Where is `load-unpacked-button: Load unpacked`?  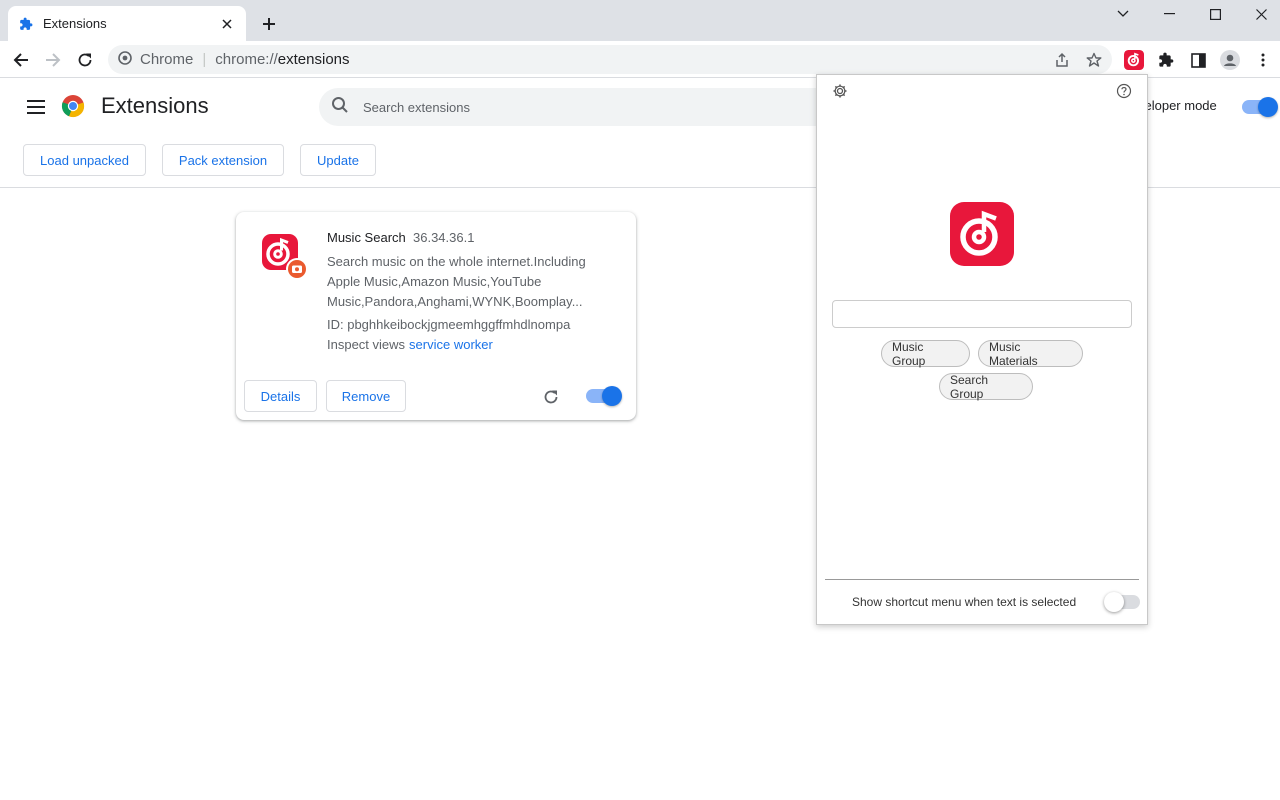 load-unpacked-button: Load unpacked is located at coordinates (84, 160).